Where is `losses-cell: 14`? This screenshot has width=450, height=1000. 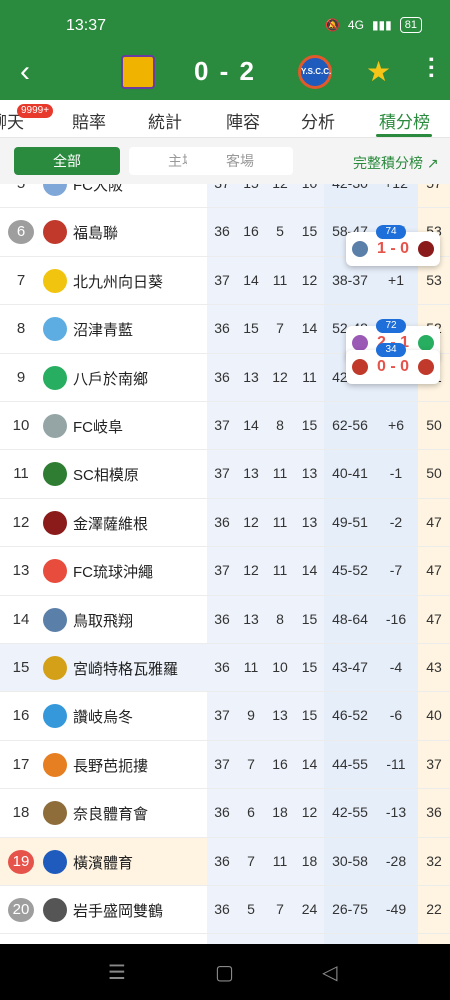 losses-cell: 14 is located at coordinates (309, 570).